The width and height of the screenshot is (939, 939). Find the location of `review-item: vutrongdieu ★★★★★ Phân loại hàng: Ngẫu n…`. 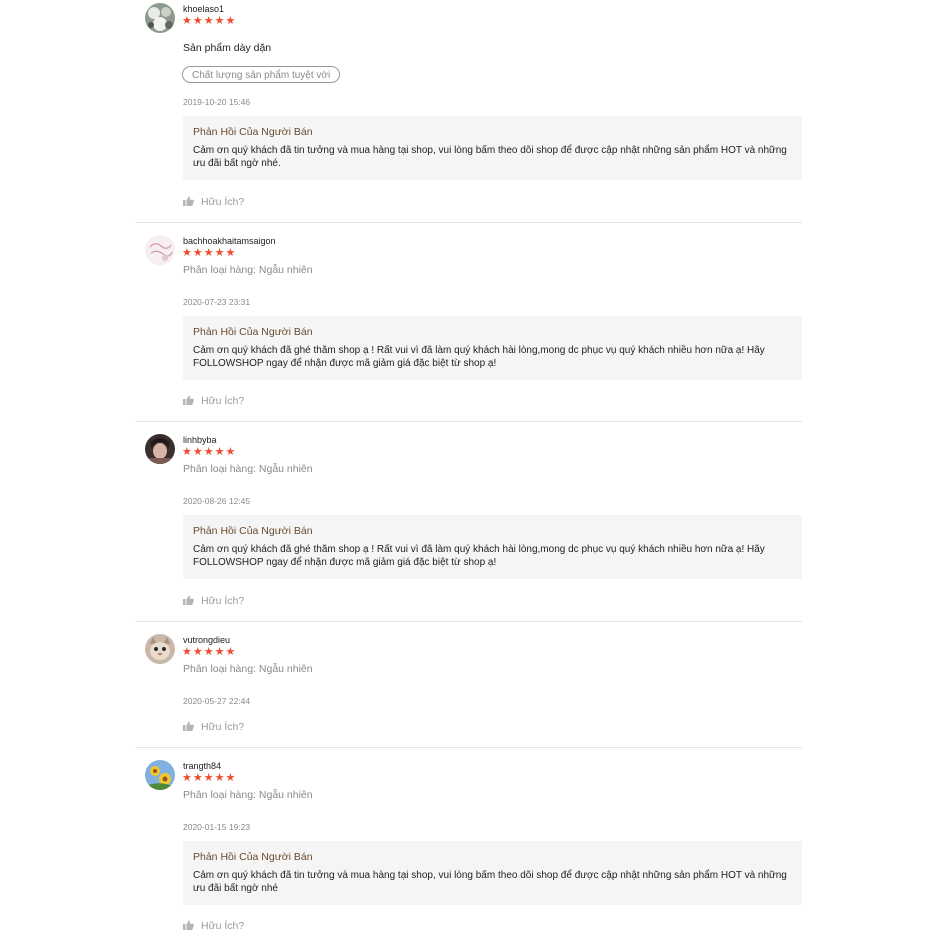

review-item: vutrongdieu ★★★★★ Phân loại hàng: Ngẫu n… is located at coordinates (468, 689).